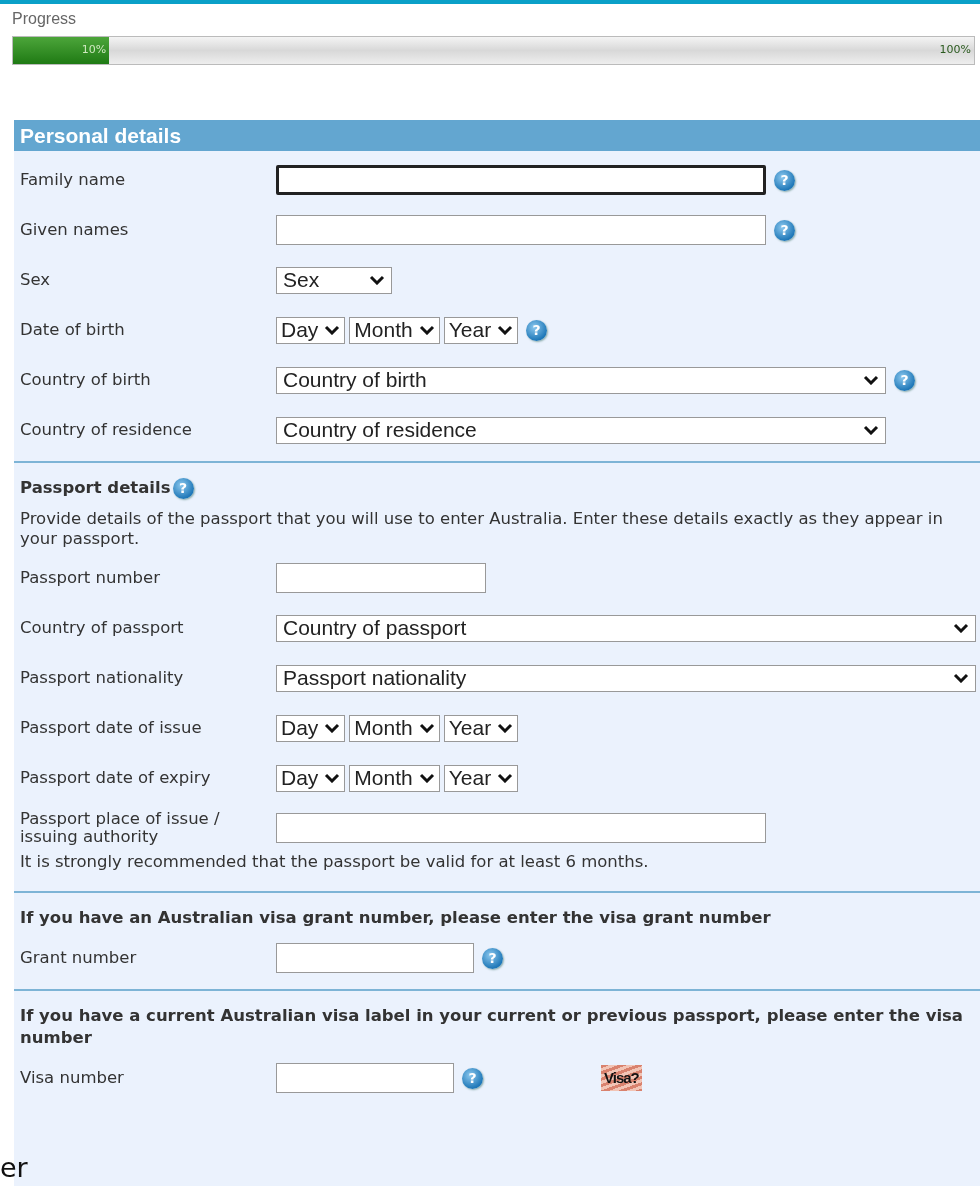 The width and height of the screenshot is (980, 1194). Describe the element at coordinates (497, 135) in the screenshot. I see `panel-title: Personal details` at that location.